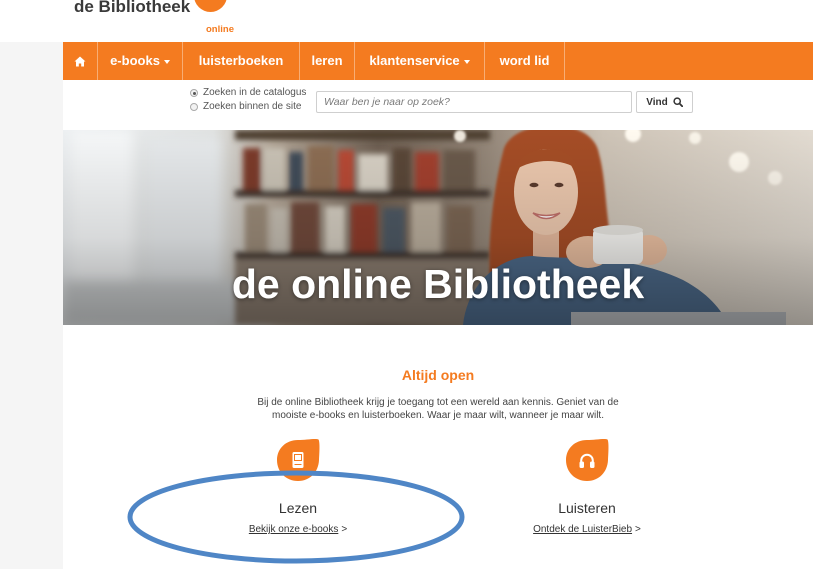  I want to click on headphones-icon, so click(587, 460).